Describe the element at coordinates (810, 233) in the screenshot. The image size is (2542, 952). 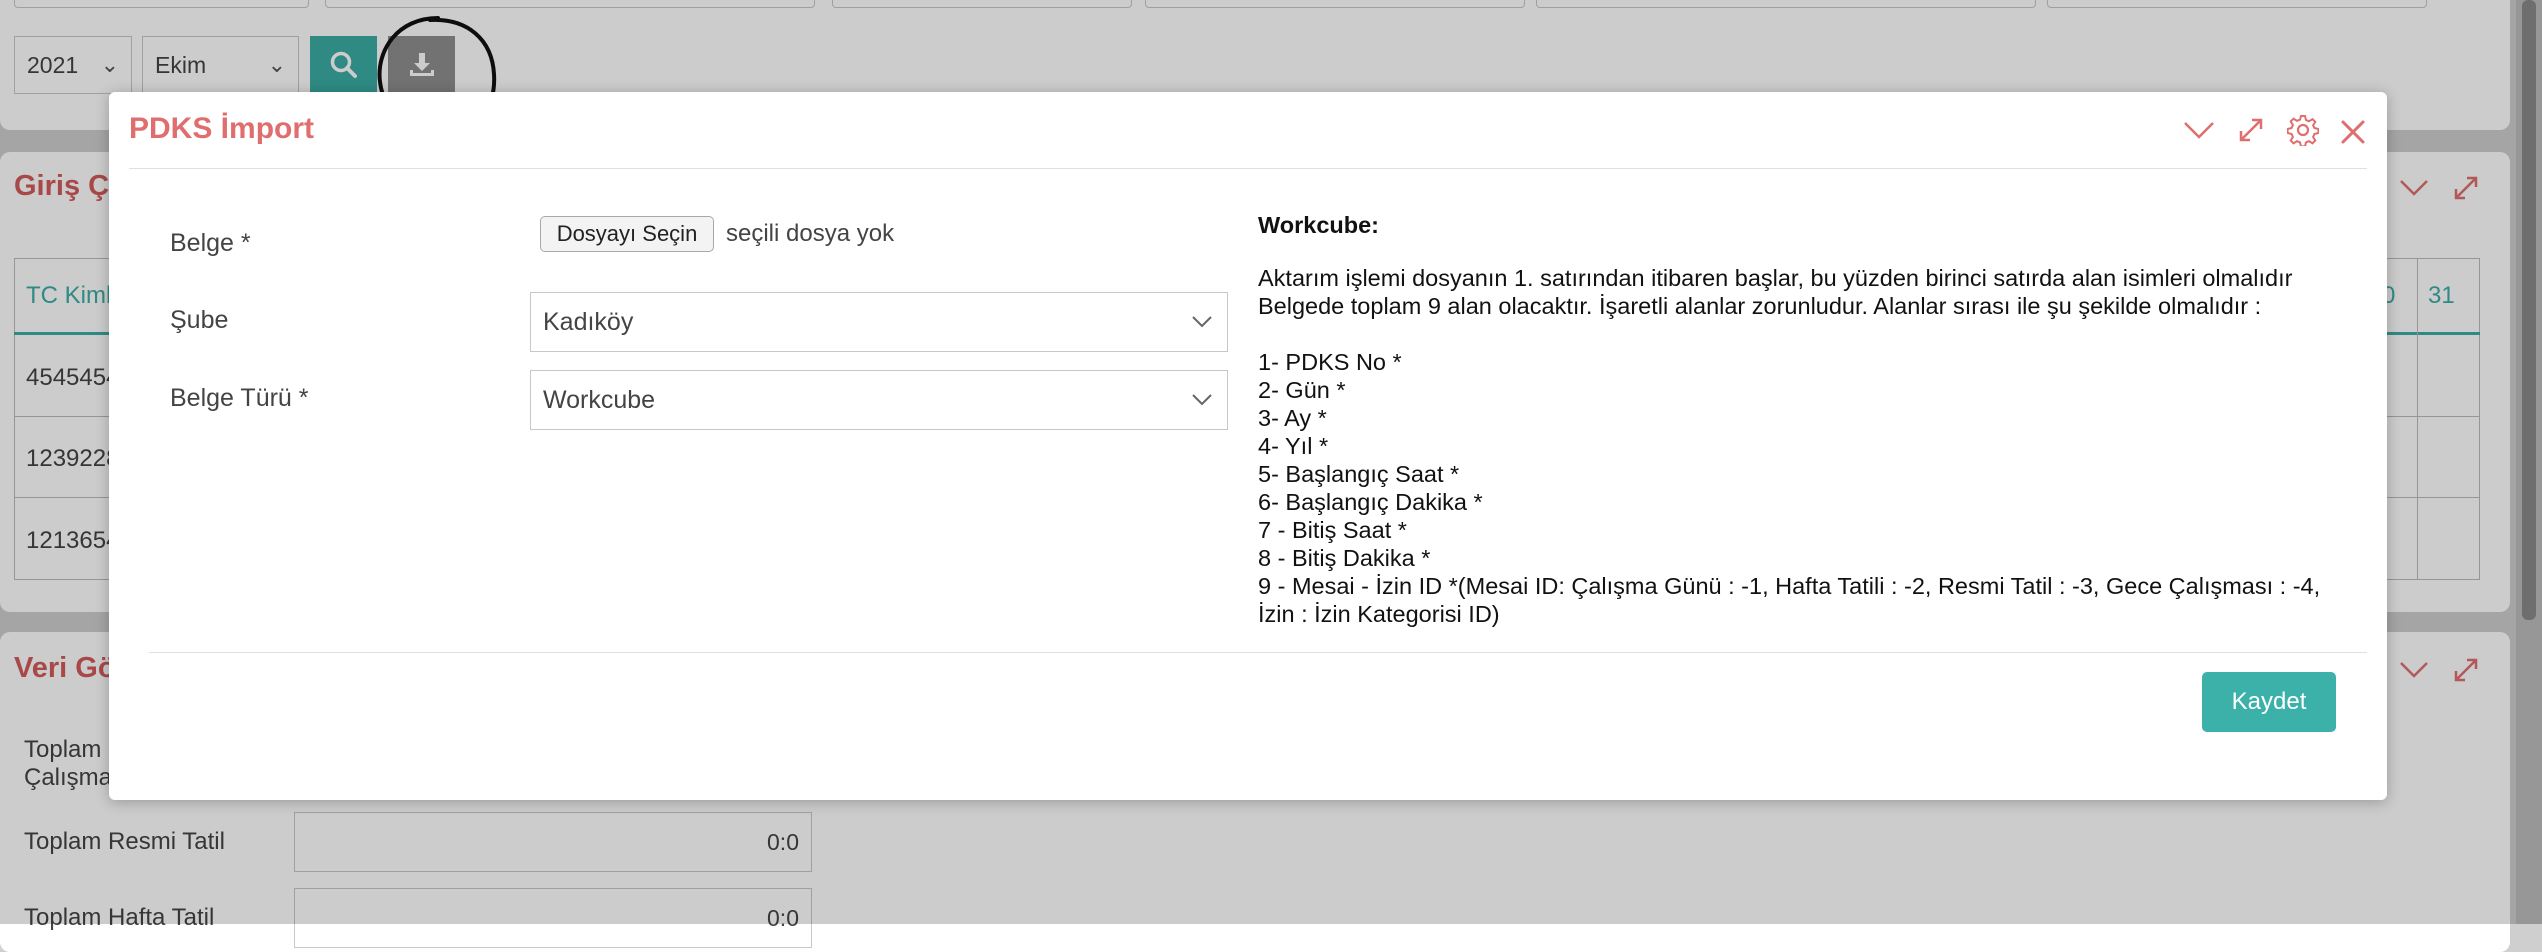
I see `file-status-text: seçili dosya yok` at that location.